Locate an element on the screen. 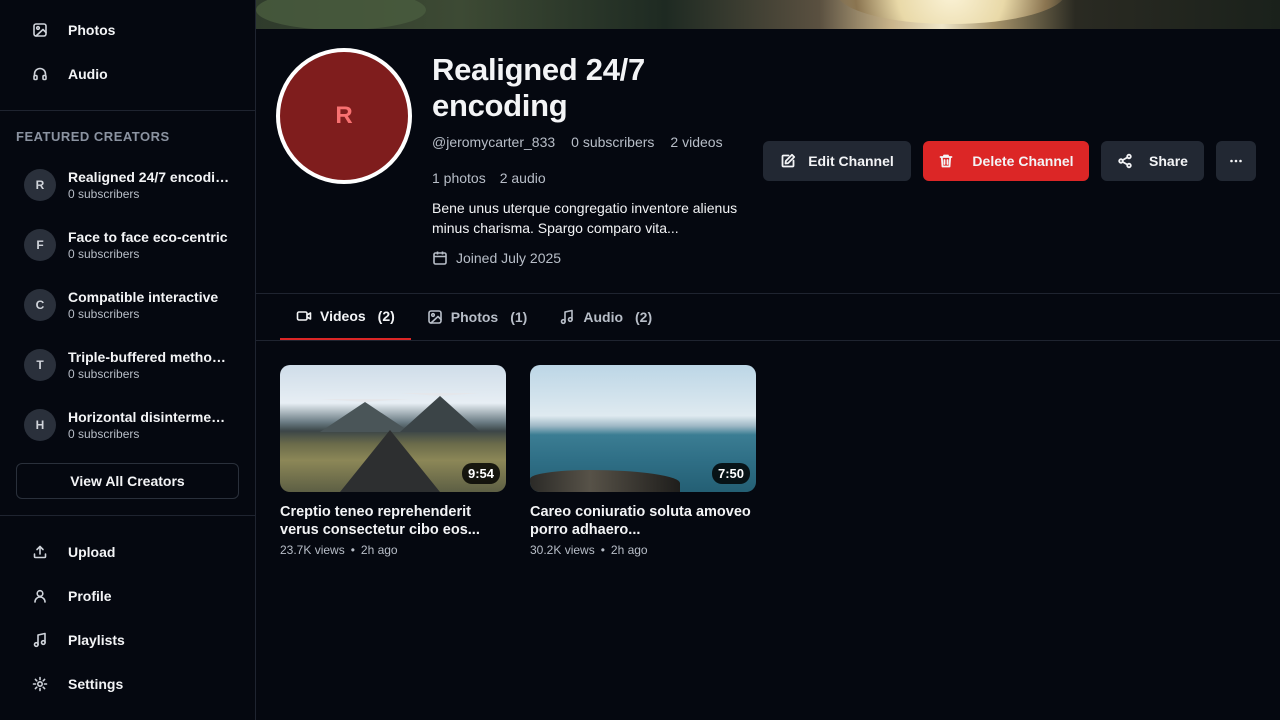  view-all-creators-button: View All Creators is located at coordinates (127, 481).